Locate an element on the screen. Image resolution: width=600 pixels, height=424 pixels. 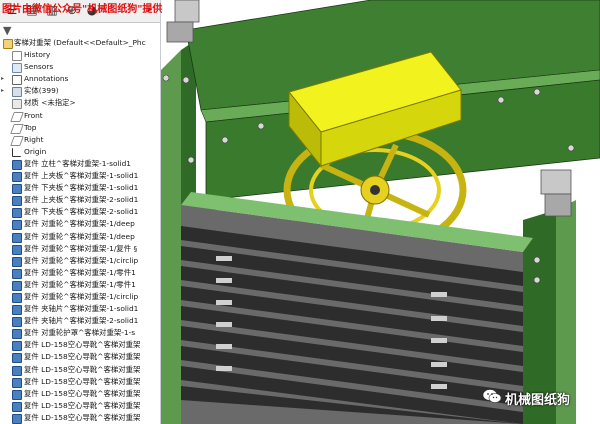
tree-item: 复件 立柱^客梯对重架-1-solid1 is located at coordinates (80, 164).